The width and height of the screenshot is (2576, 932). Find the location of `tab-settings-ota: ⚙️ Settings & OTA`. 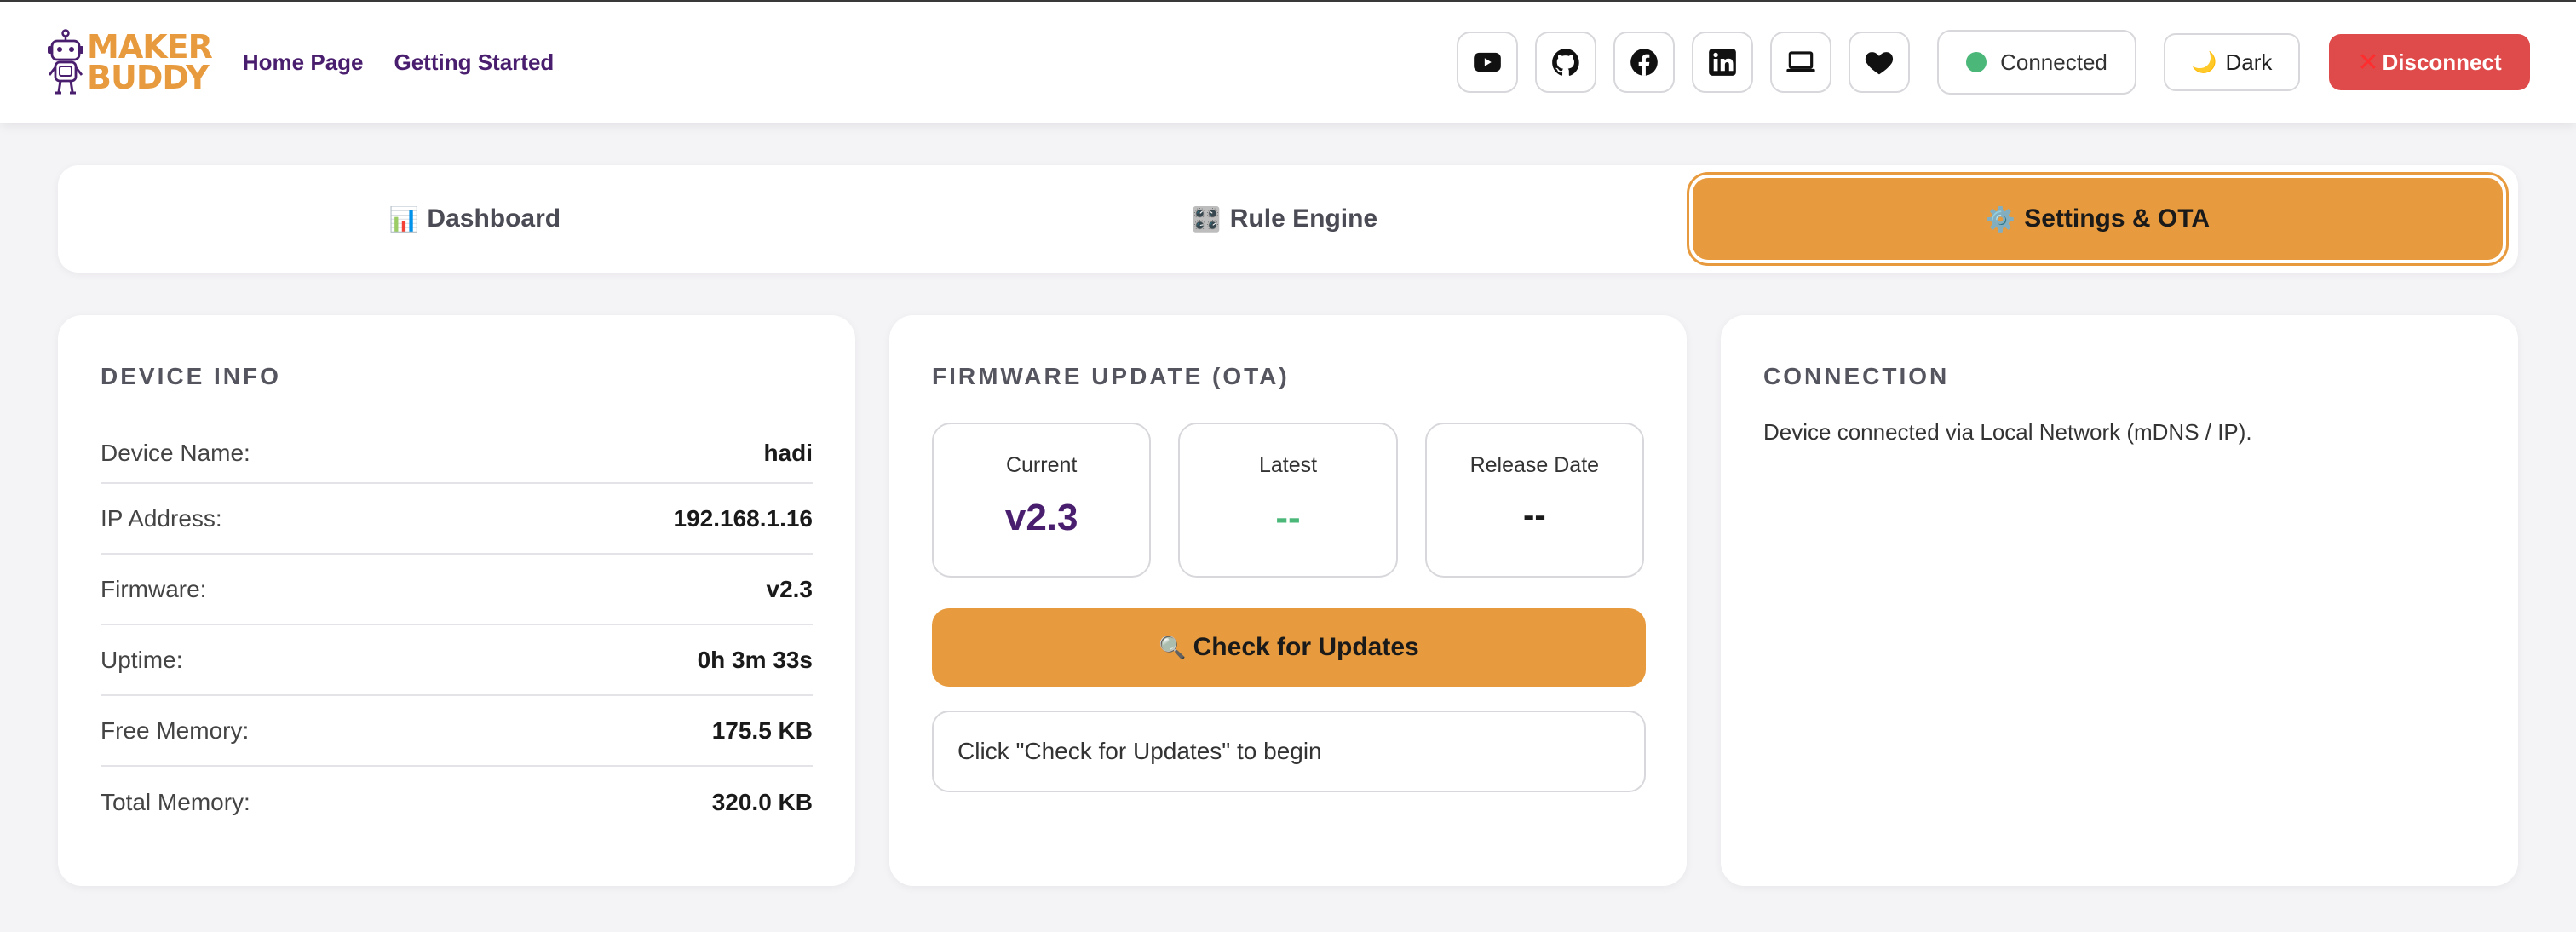

tab-settings-ota: ⚙️ Settings & OTA is located at coordinates (2098, 219).